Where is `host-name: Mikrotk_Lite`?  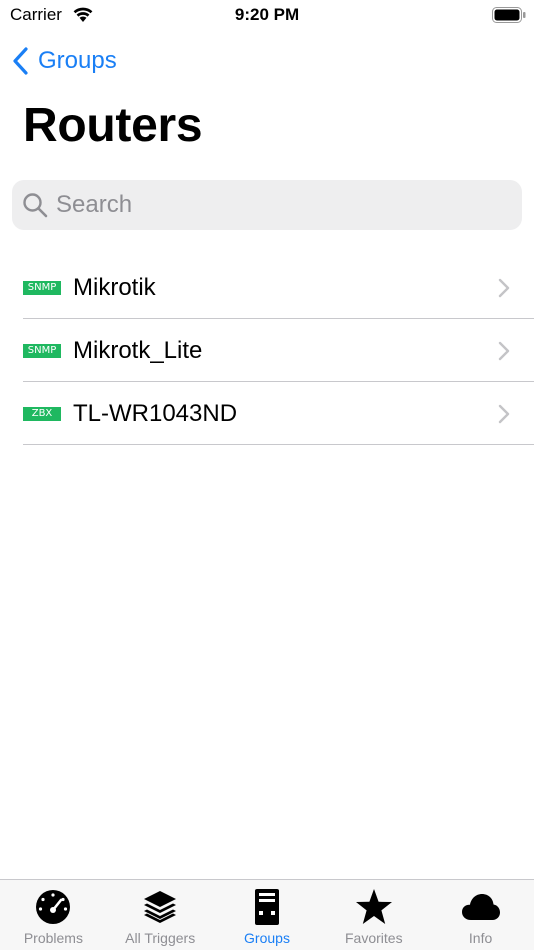
host-name: Mikrotk_Lite is located at coordinates (138, 350).